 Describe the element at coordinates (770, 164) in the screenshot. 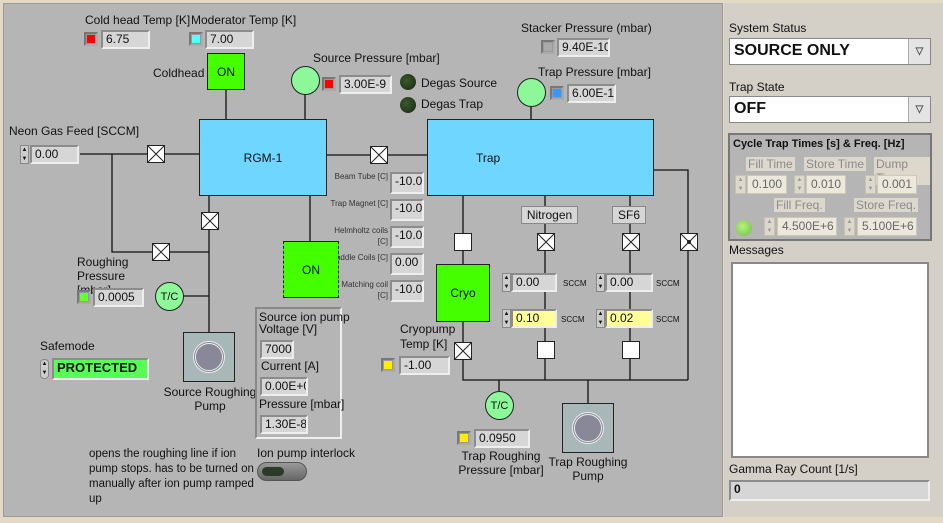

I see `fill-time-label: Fill Time` at that location.